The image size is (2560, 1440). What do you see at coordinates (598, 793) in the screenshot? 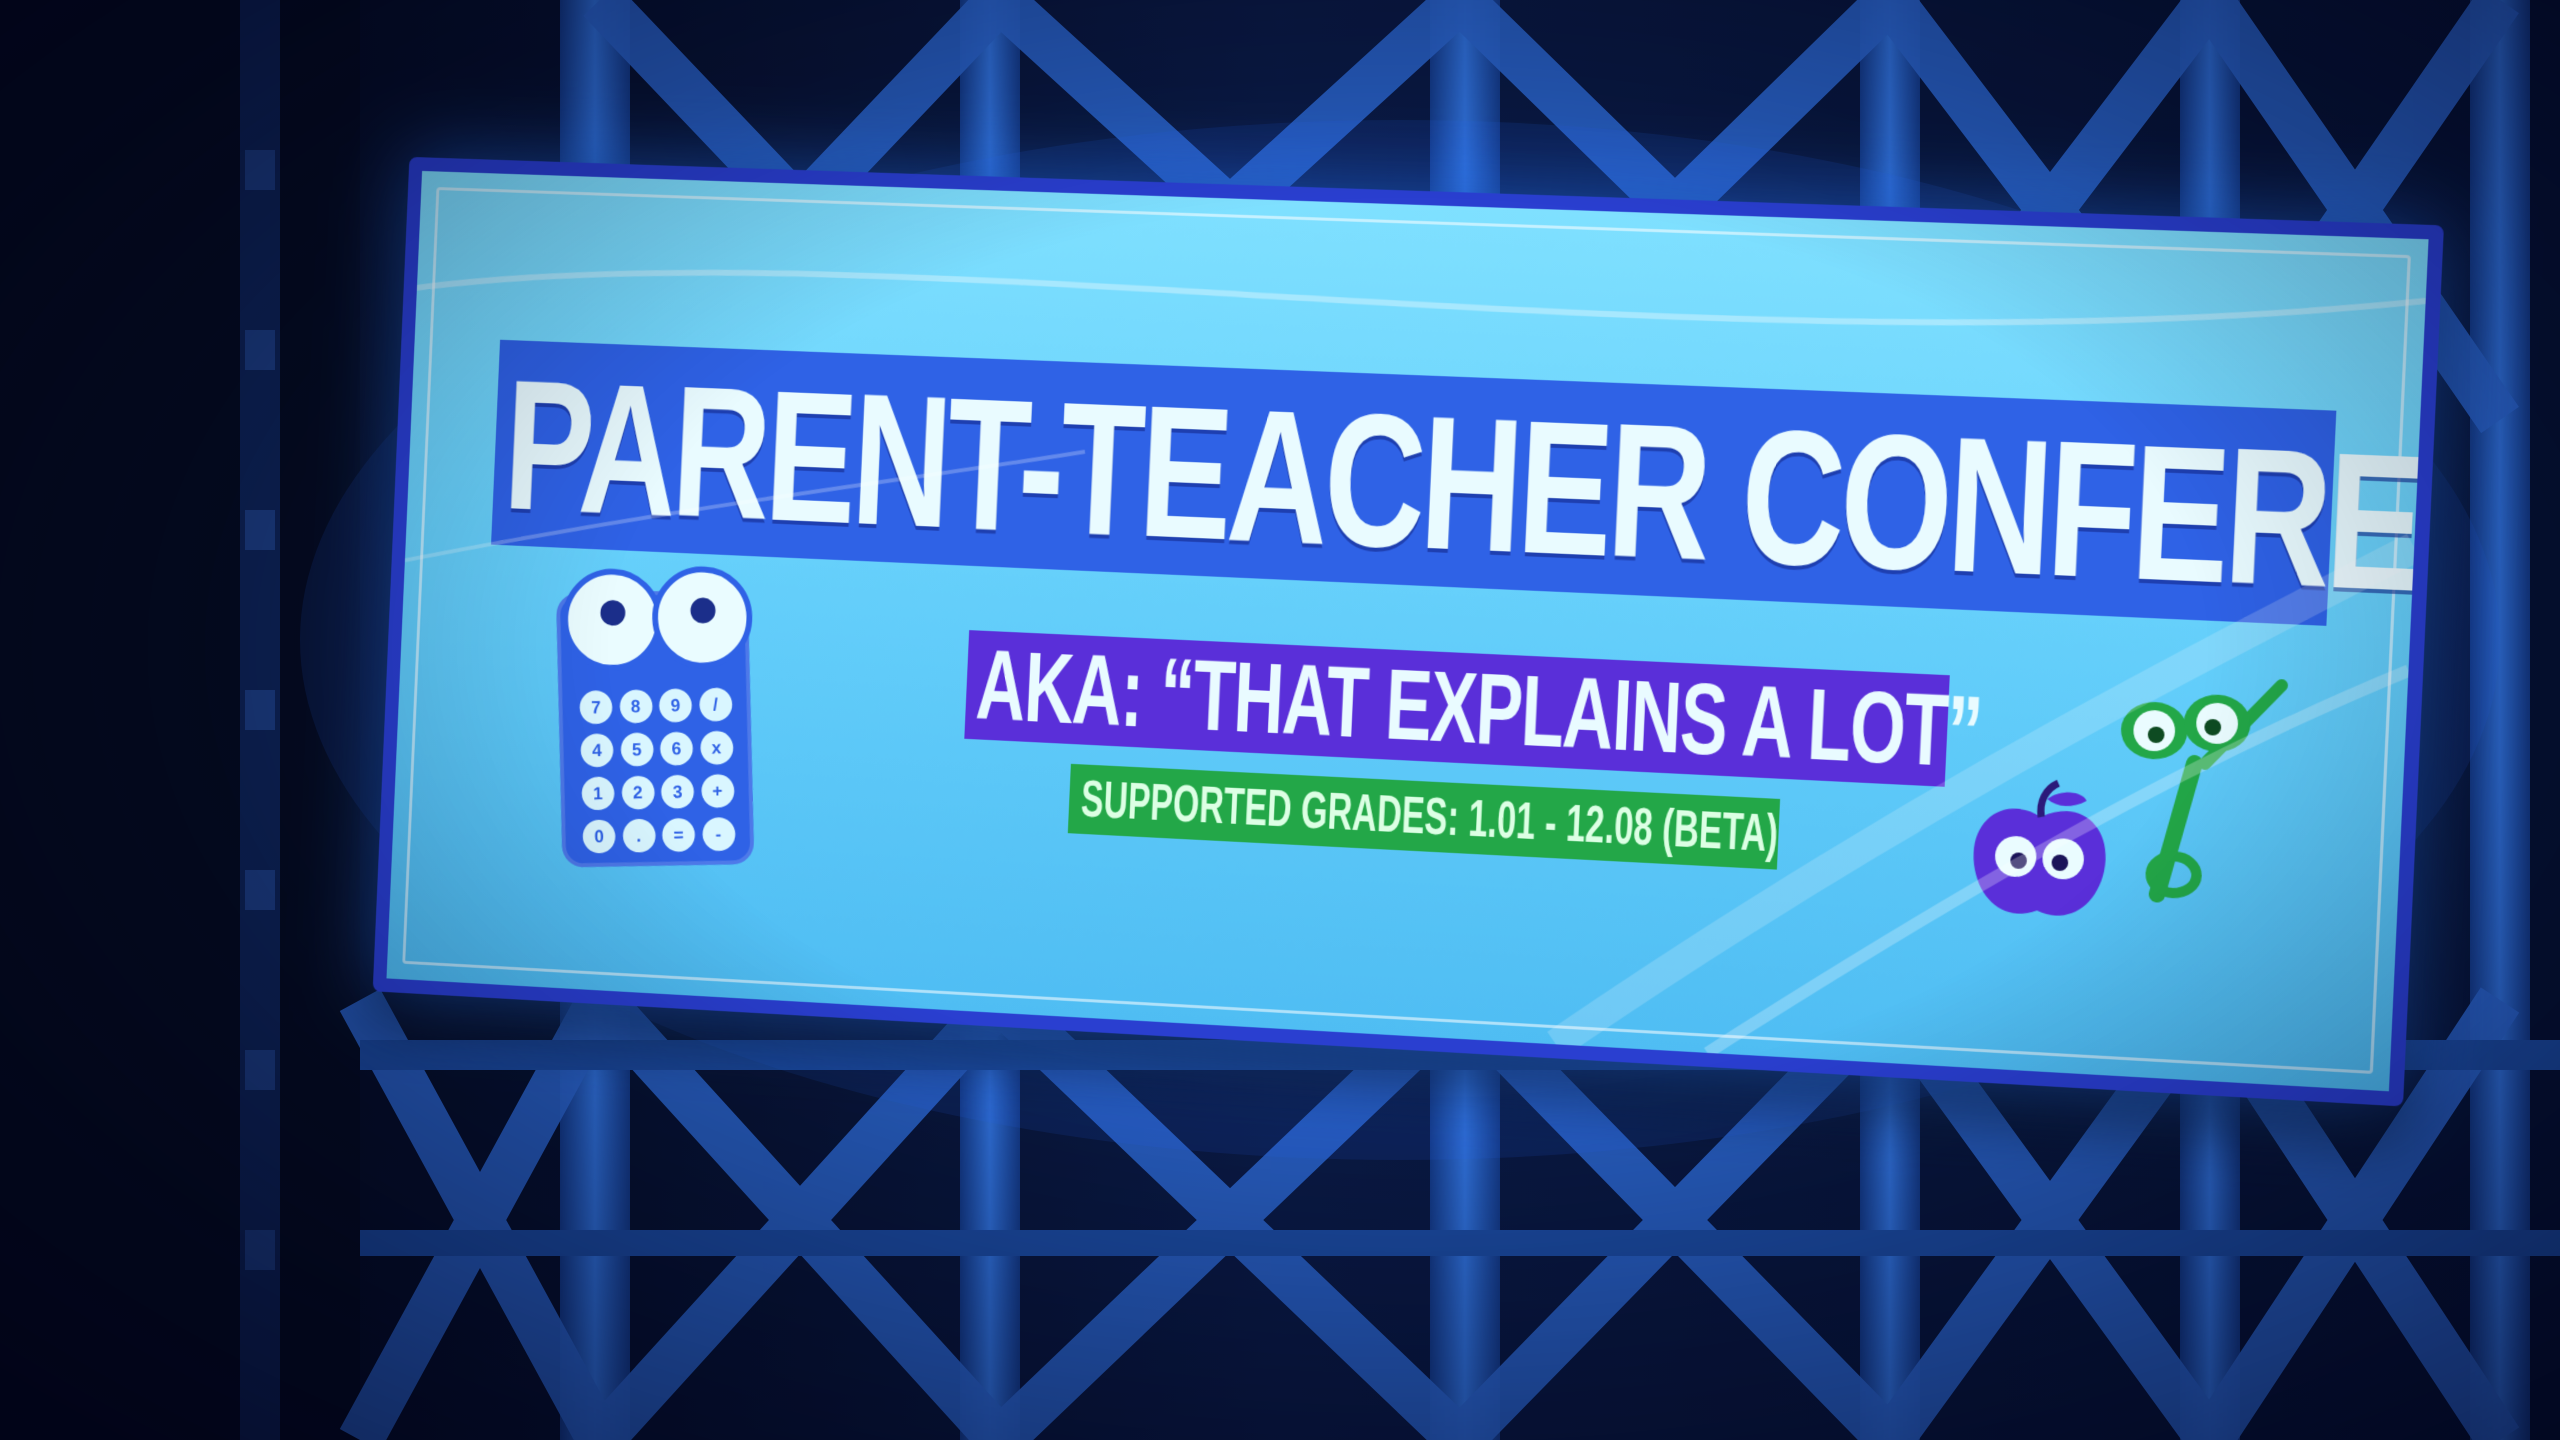
I see `calculator-key: 1` at bounding box center [598, 793].